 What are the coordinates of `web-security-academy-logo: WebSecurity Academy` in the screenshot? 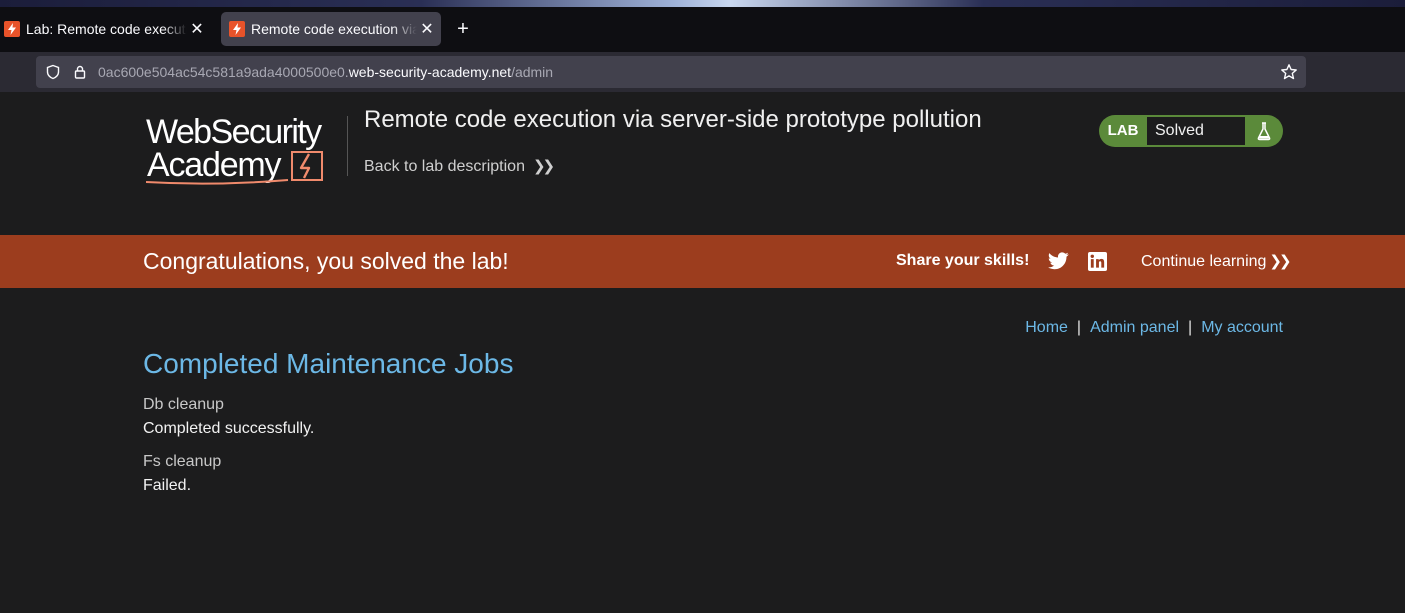 It's located at (246, 150).